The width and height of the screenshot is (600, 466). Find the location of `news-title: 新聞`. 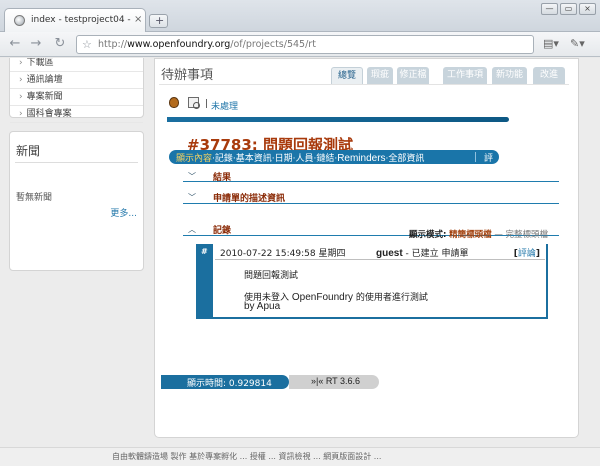

news-title: 新聞 is located at coordinates (28, 151).